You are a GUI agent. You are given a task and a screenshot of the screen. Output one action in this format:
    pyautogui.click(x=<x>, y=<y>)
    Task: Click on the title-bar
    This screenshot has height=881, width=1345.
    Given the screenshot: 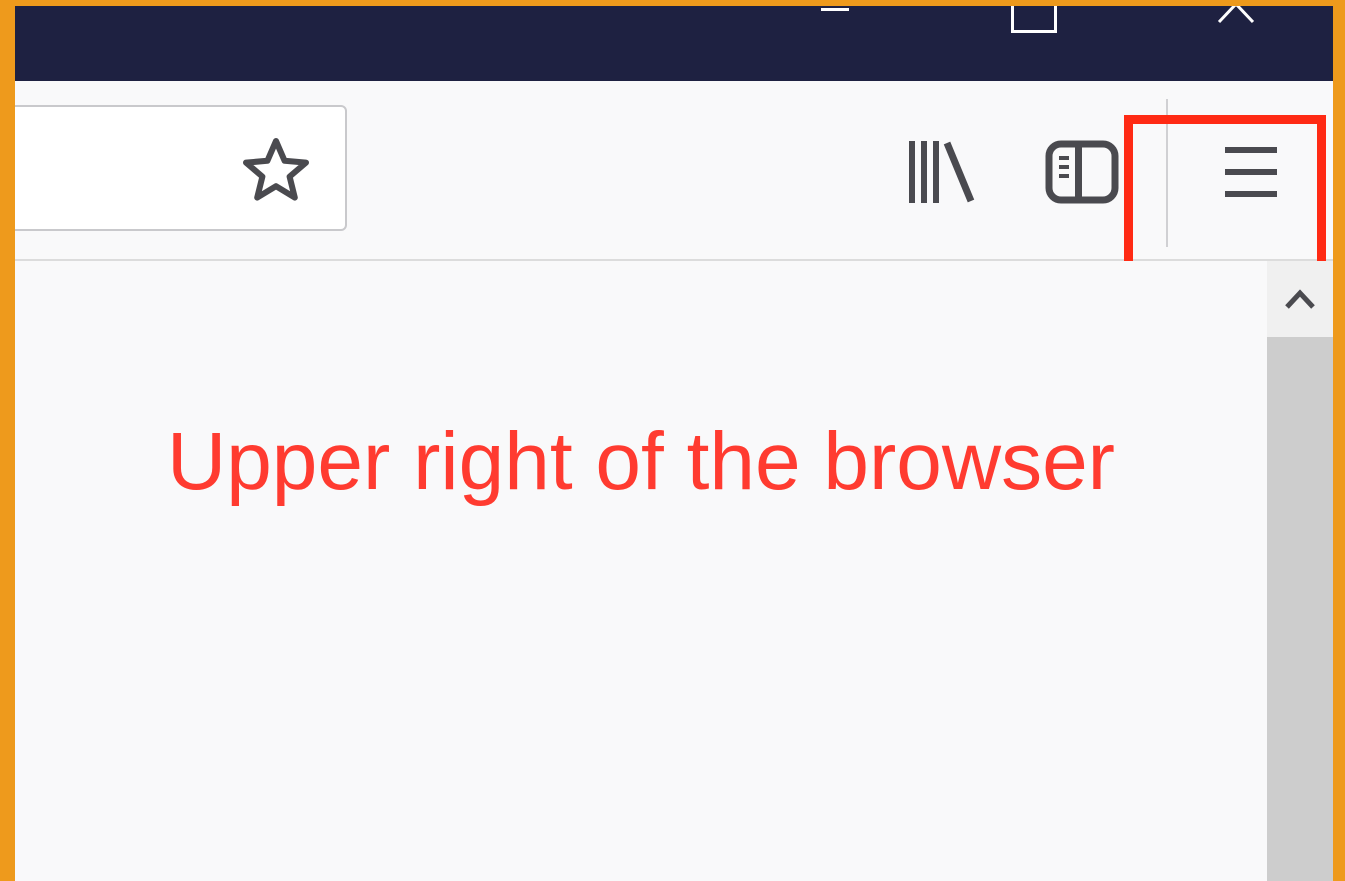 What is the action you would take?
    pyautogui.click(x=674, y=43)
    